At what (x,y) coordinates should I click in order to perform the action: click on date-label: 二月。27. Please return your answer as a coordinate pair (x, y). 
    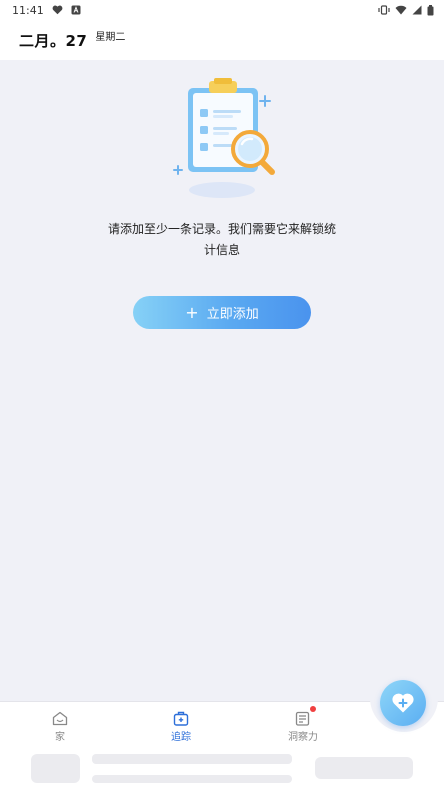
    Looking at the image, I should click on (53, 40).